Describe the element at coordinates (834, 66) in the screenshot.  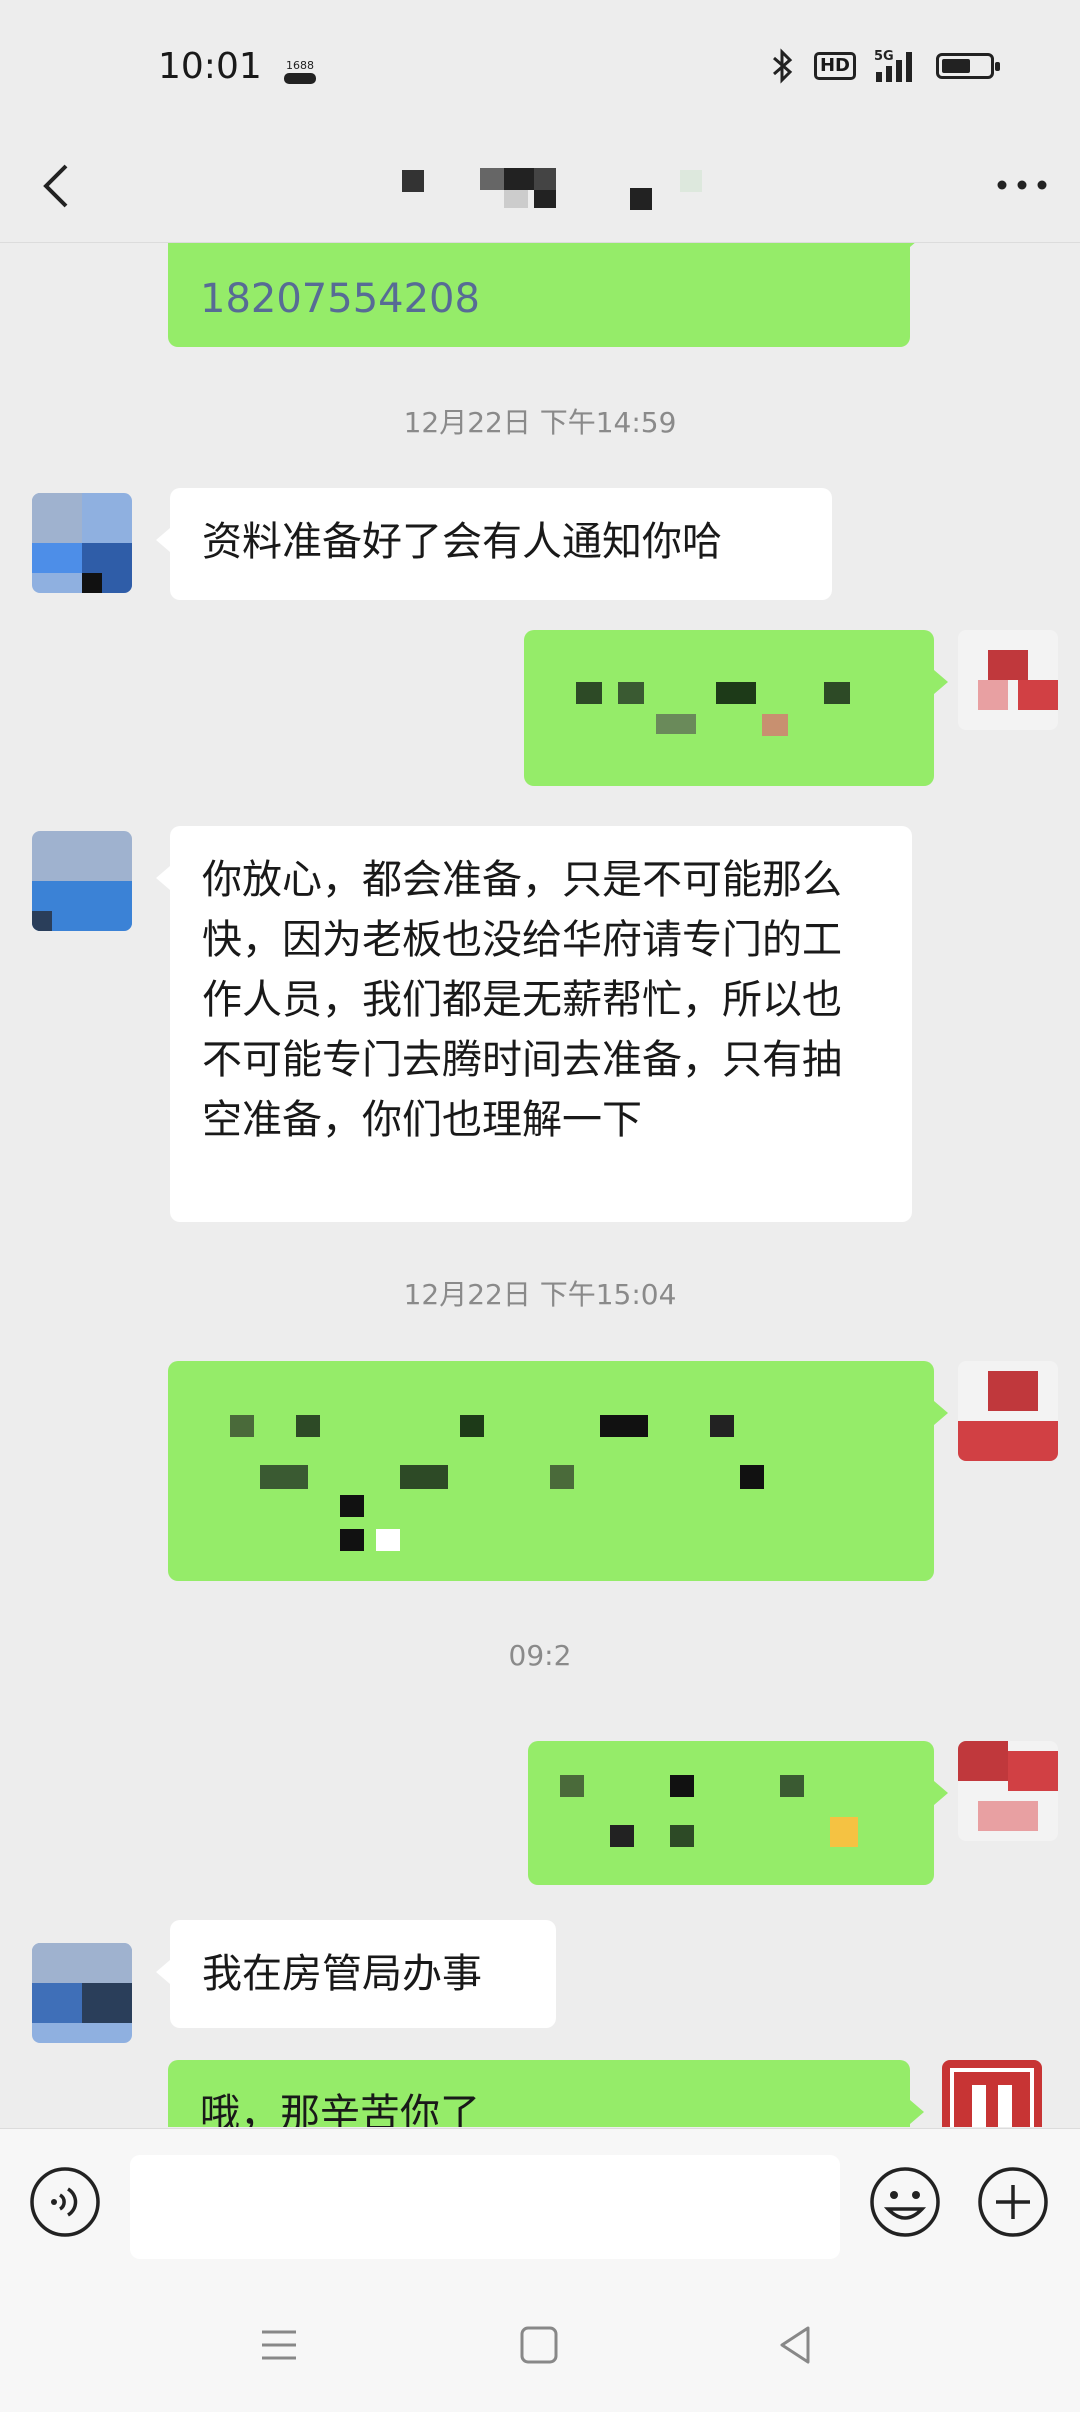
I see `hd-voice-icon: HD` at that location.